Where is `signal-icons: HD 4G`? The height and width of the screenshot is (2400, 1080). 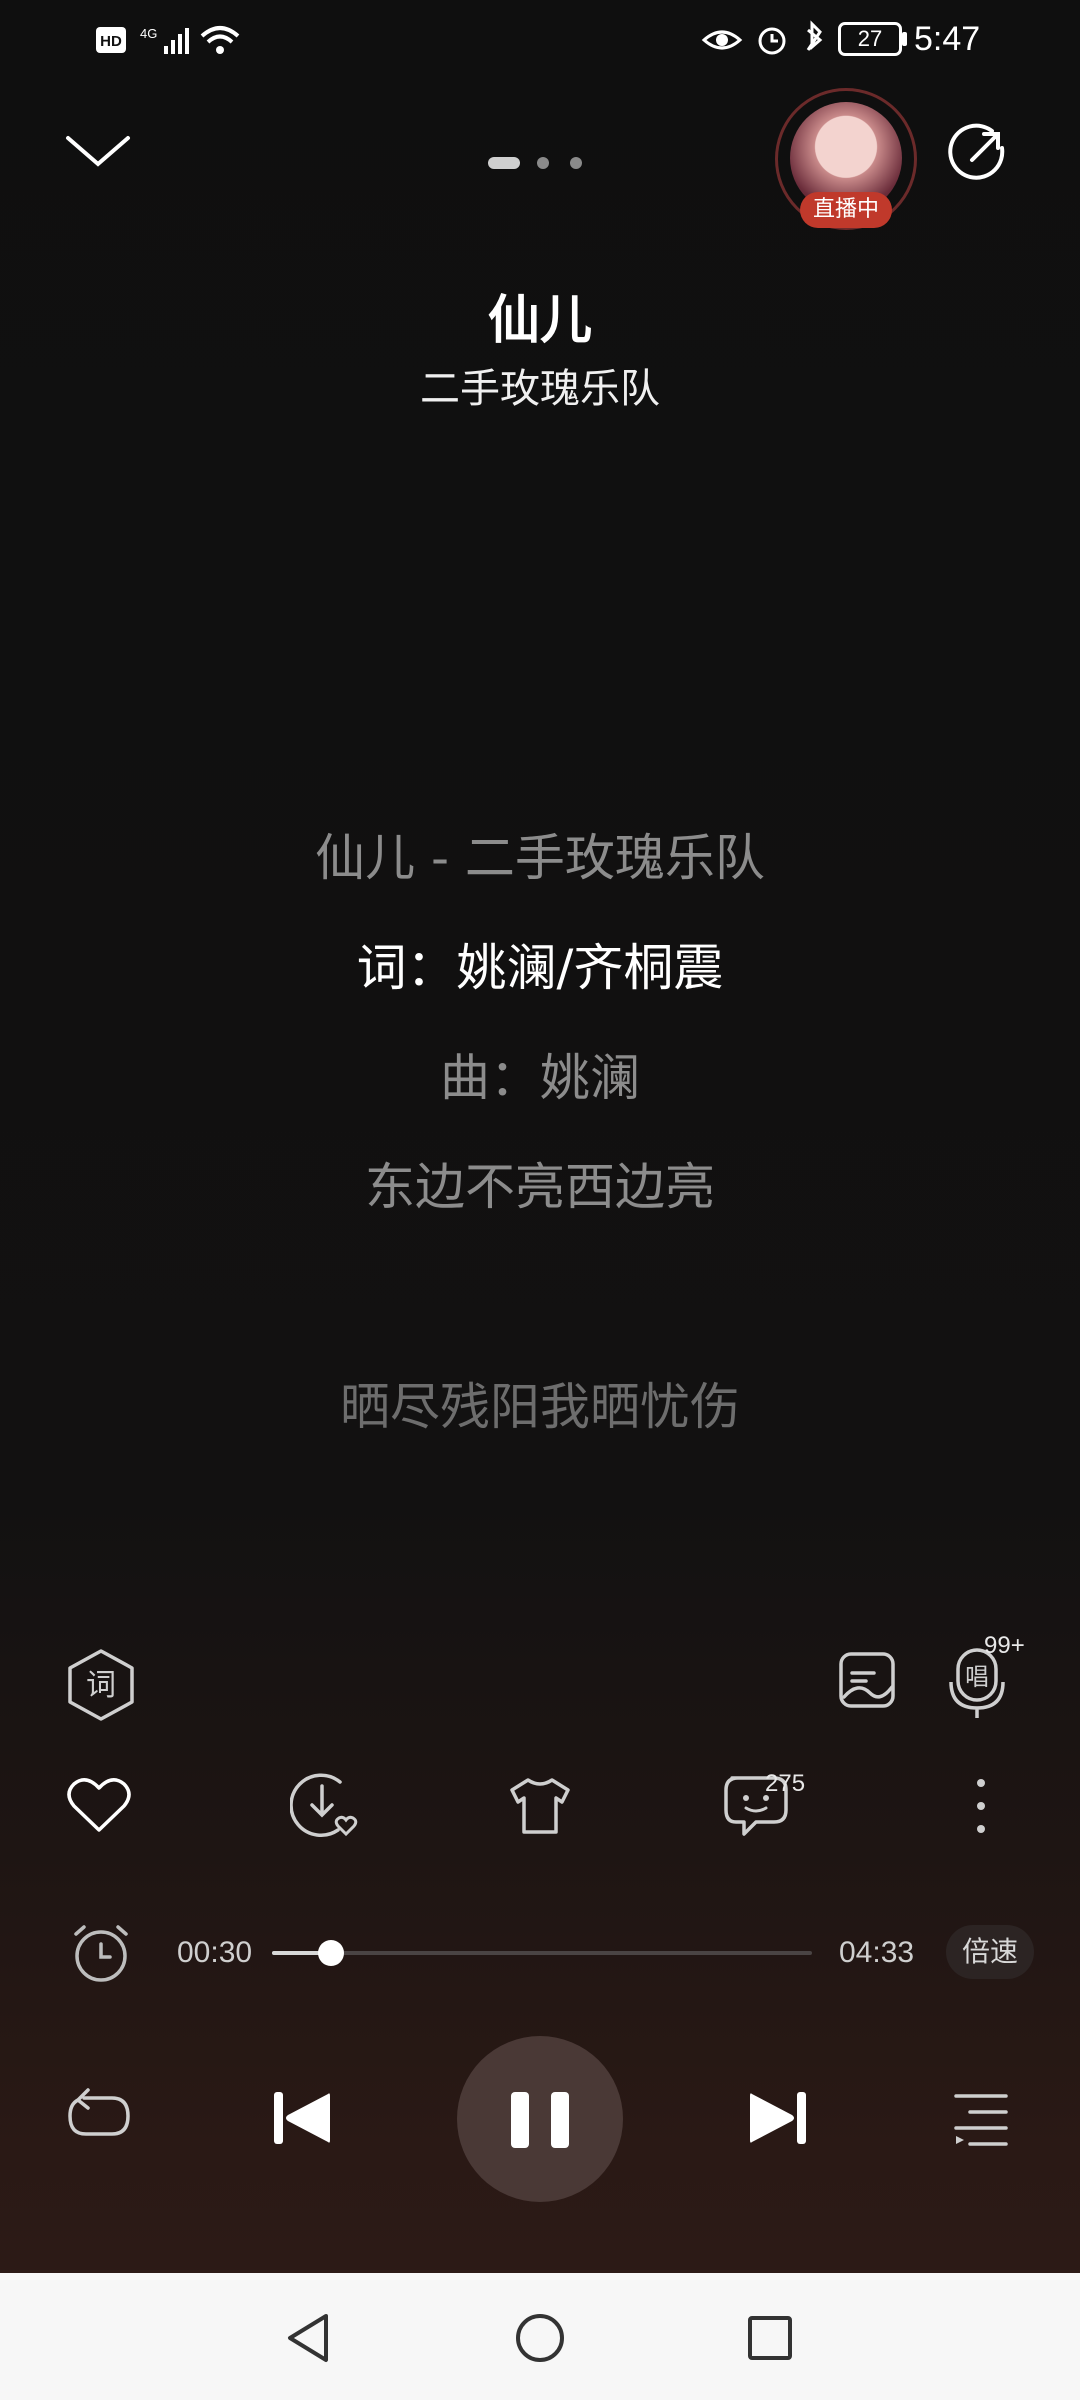
signal-icons: HD 4G is located at coordinates (168, 40).